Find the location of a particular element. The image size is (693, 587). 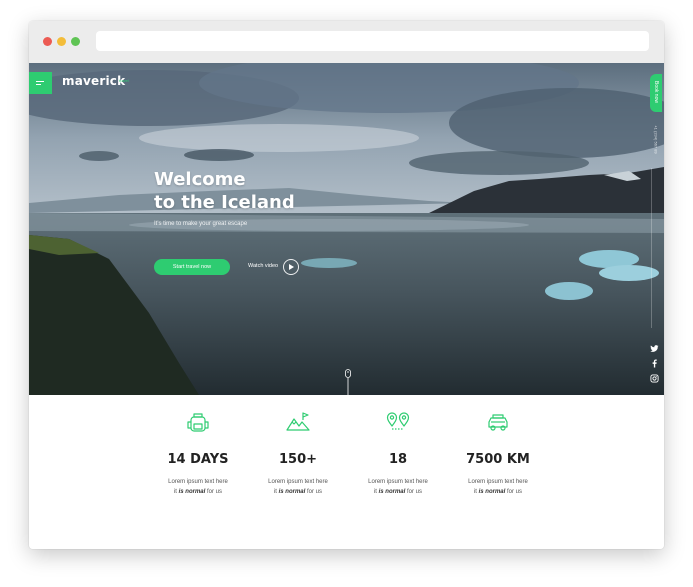

car-icon is located at coordinates (498, 422).